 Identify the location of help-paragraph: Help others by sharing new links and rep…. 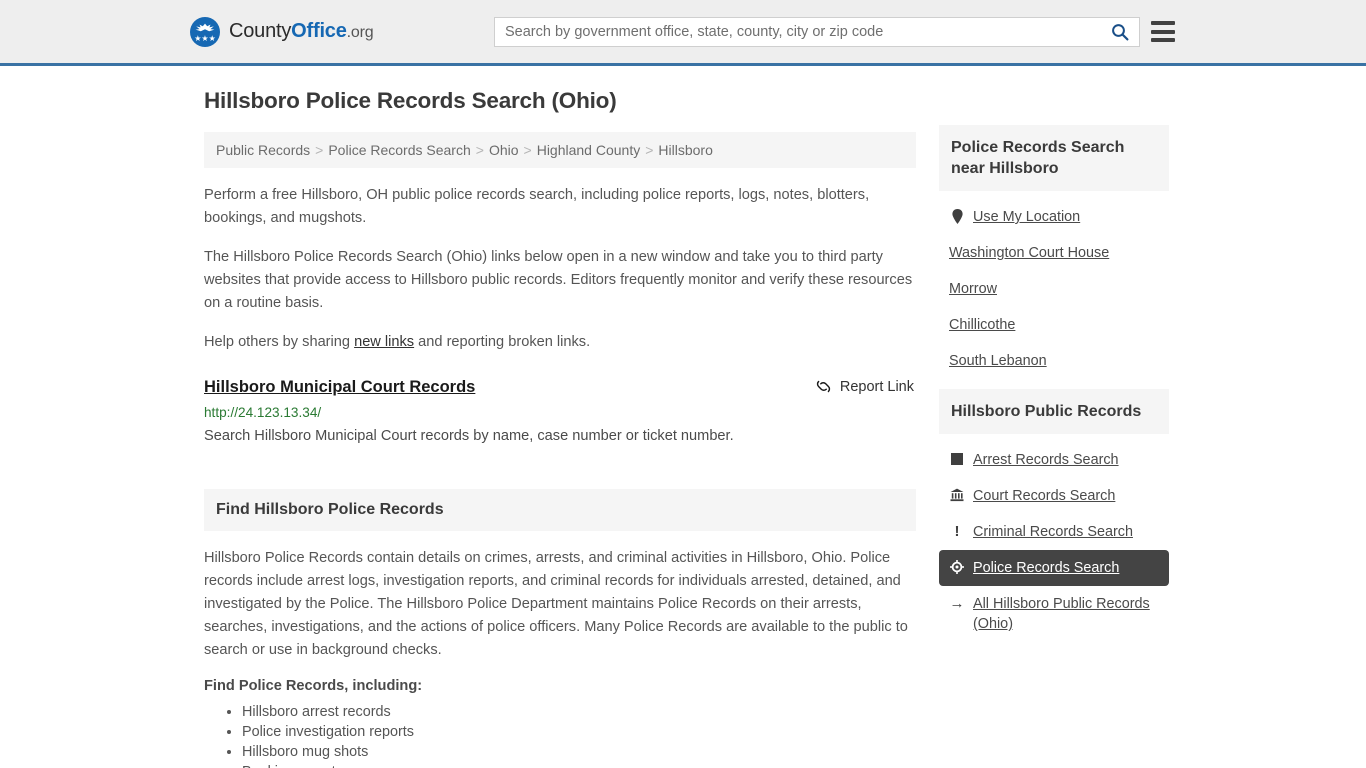
(560, 342).